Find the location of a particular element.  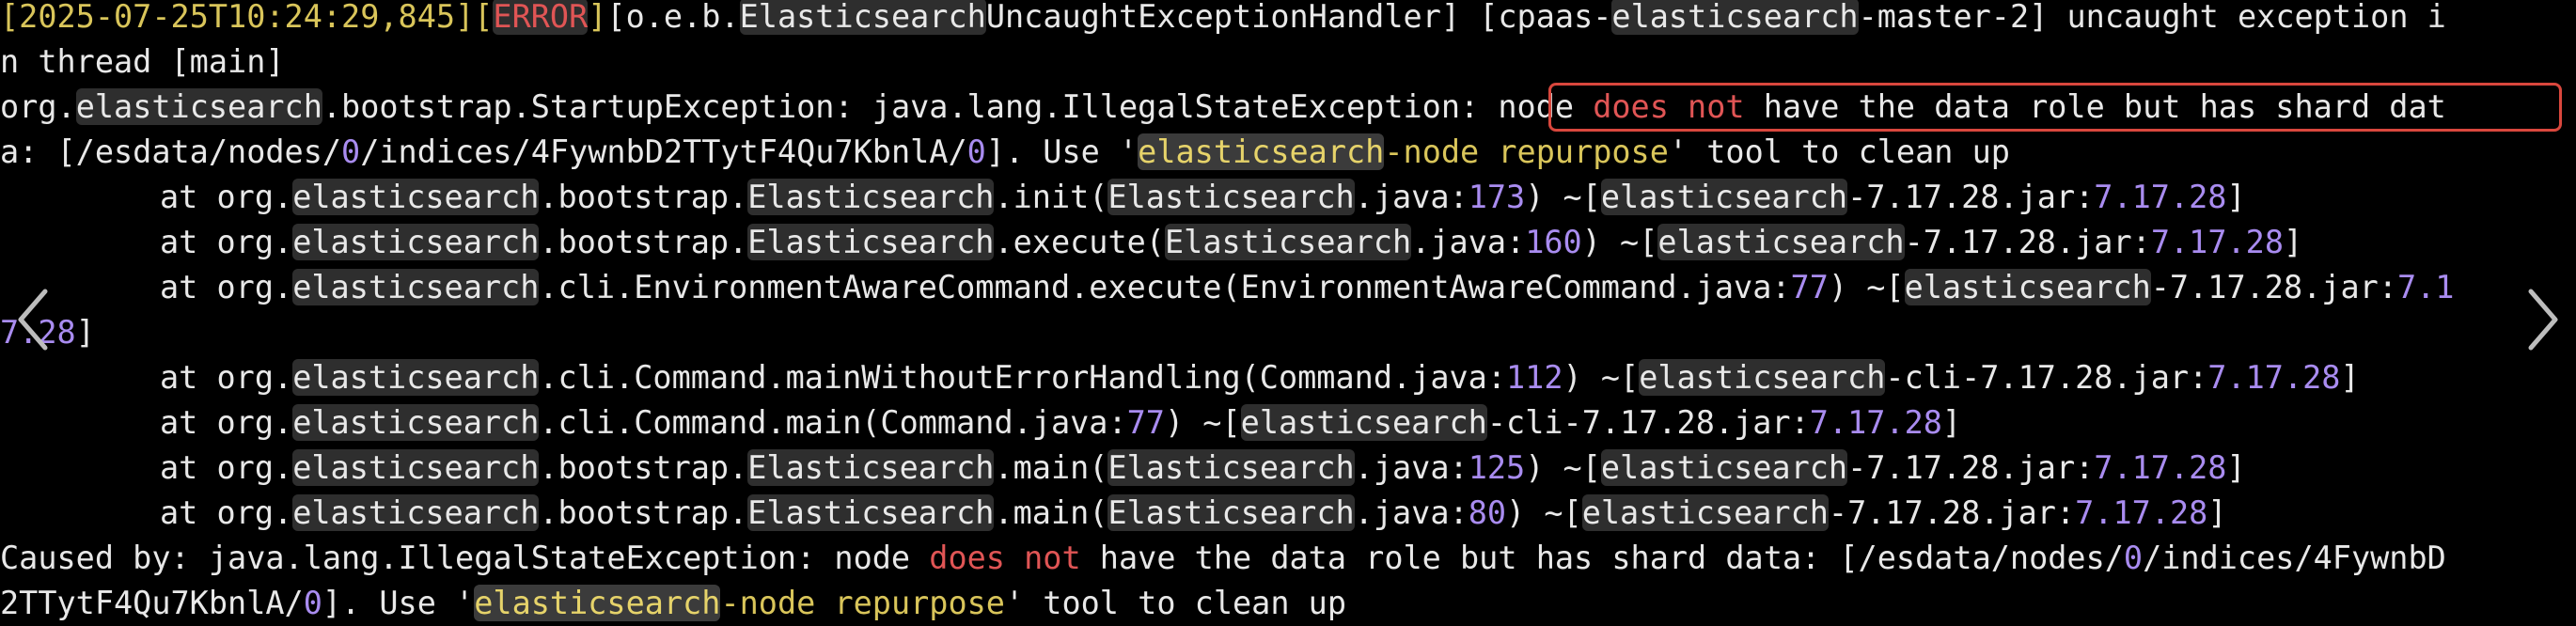

logger-es: Elasticsearch is located at coordinates (863, 17).